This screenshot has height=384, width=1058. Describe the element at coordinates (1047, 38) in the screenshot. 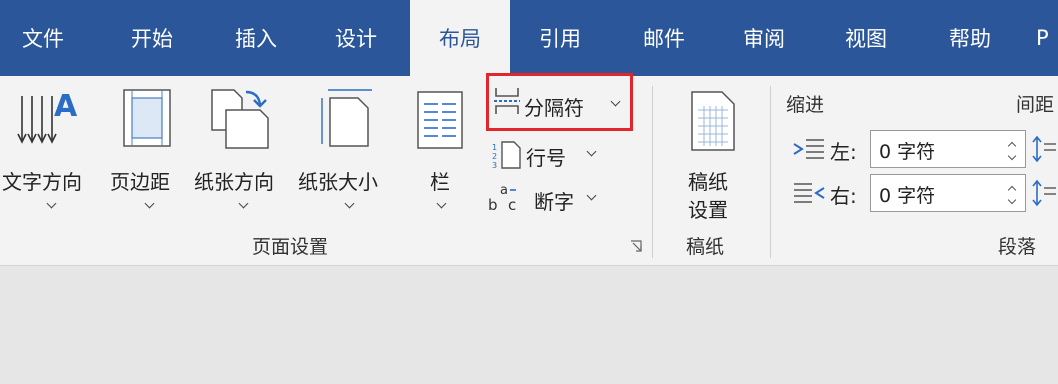

I see `tab-overflow: P` at that location.